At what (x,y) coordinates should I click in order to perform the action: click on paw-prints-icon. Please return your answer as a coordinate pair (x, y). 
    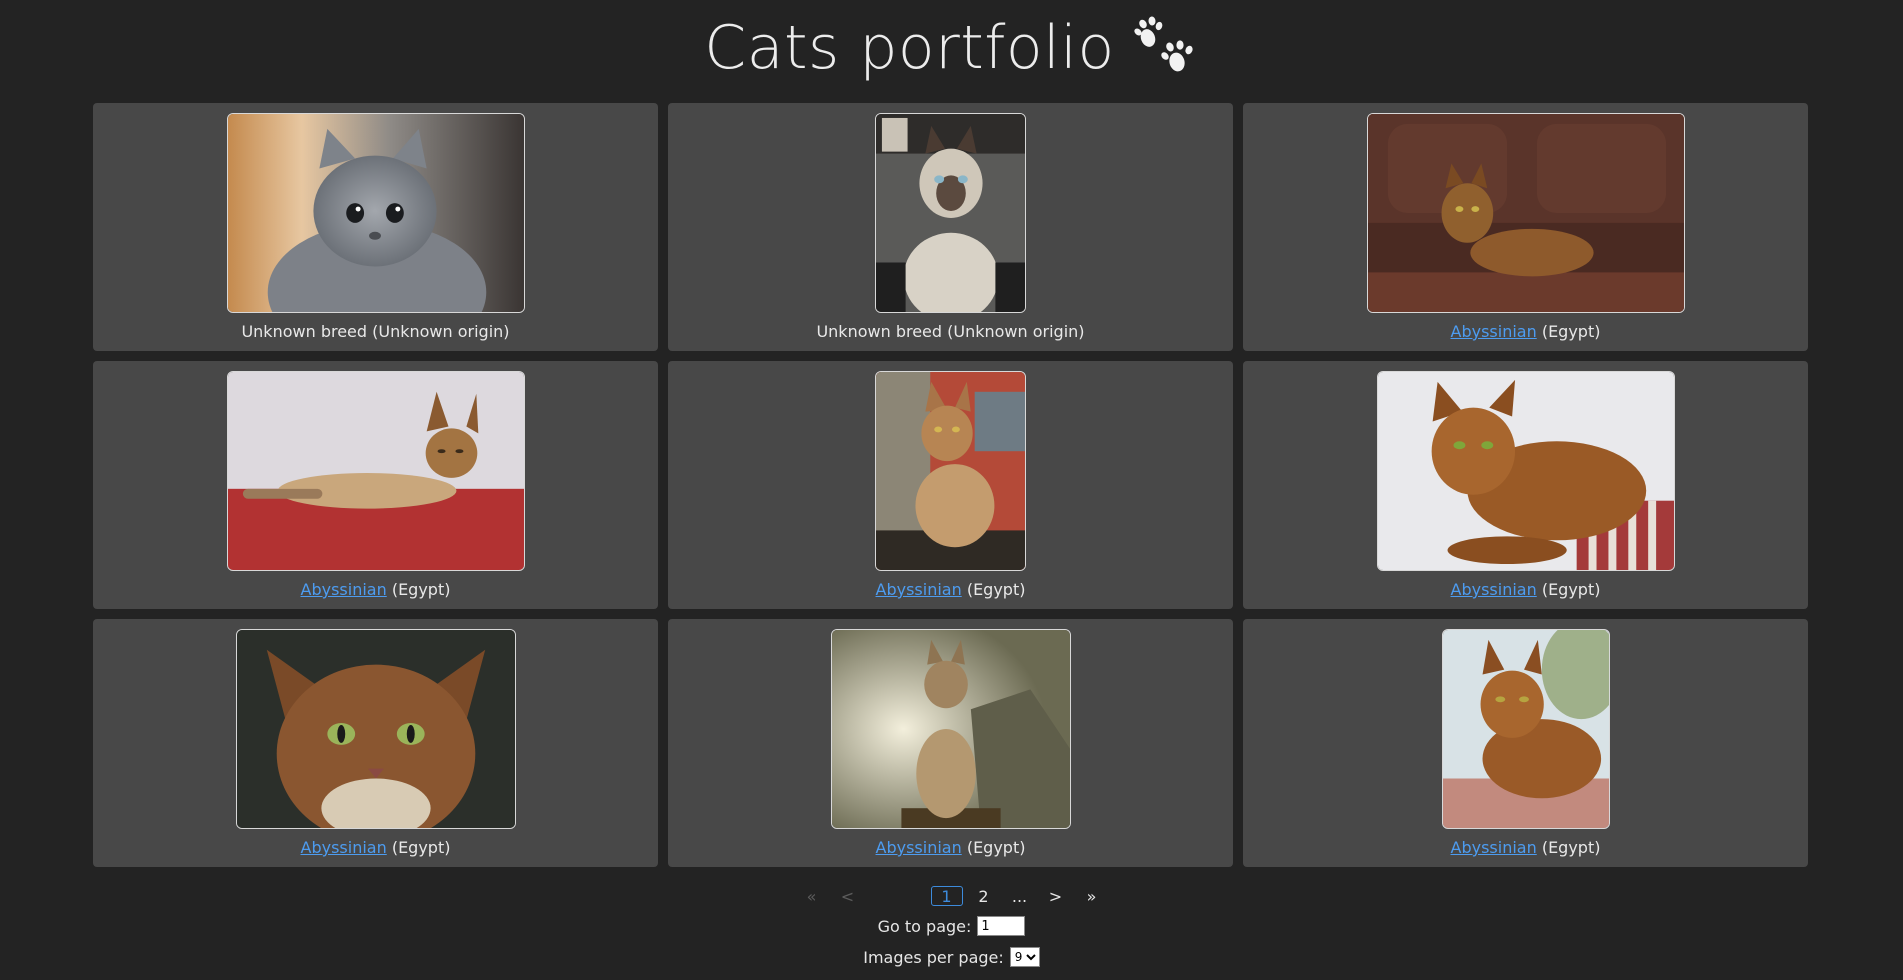
    Looking at the image, I should click on (1163, 44).